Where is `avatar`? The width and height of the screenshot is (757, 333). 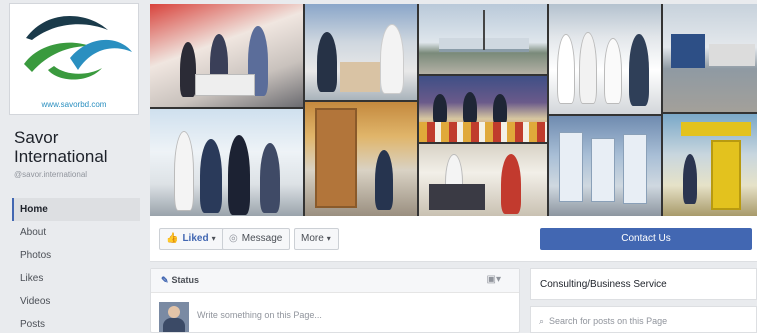
avatar is located at coordinates (174, 317).